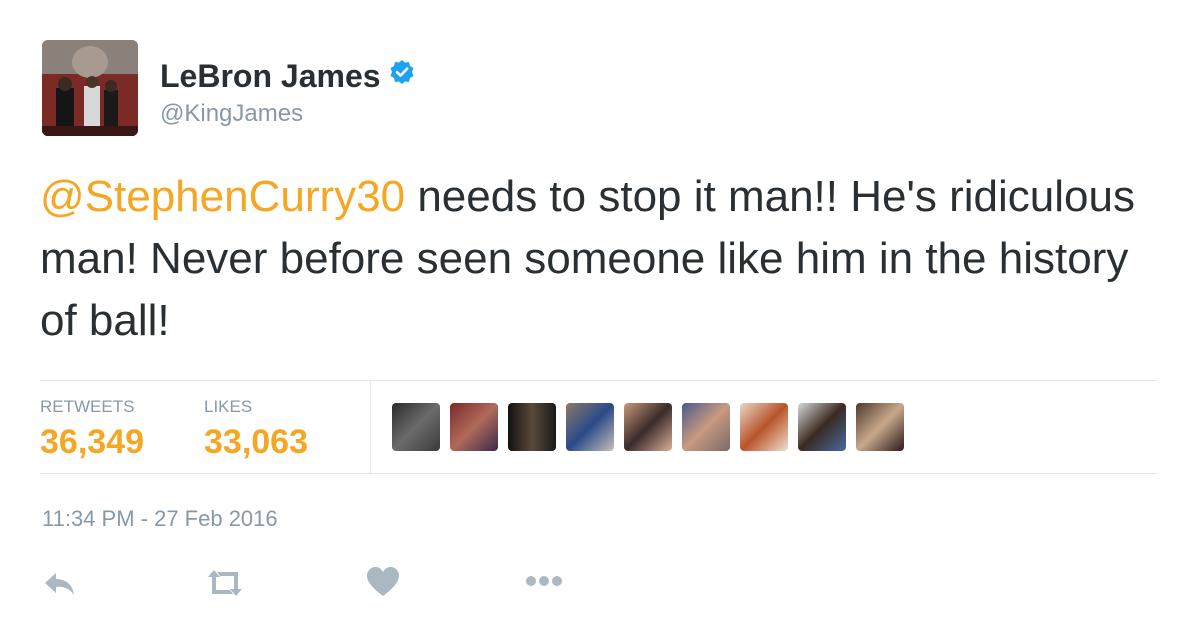 Image resolution: width=1200 pixels, height=630 pixels. Describe the element at coordinates (228, 406) in the screenshot. I see `likes-label: LIKES` at that location.